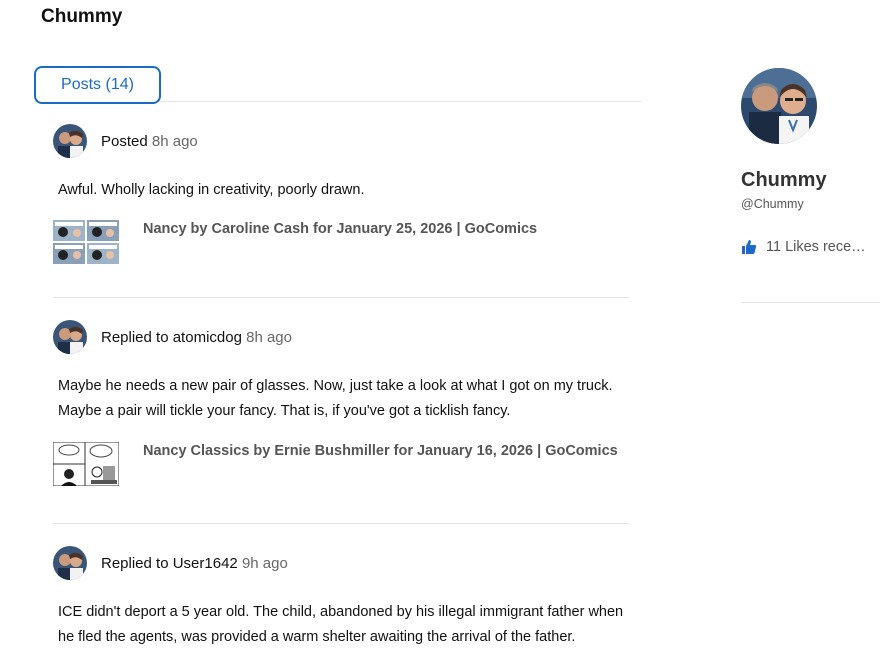 This screenshot has height=670, width=880. What do you see at coordinates (207, 337) in the screenshot?
I see `reply-target-link: atomicdog` at bounding box center [207, 337].